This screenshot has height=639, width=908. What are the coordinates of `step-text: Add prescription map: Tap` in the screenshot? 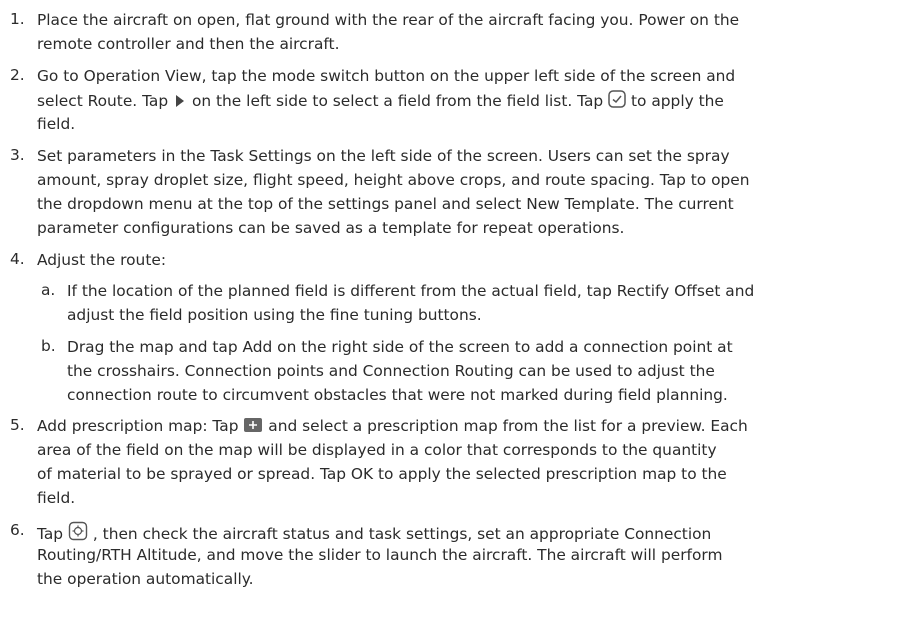 It's located at (138, 426).